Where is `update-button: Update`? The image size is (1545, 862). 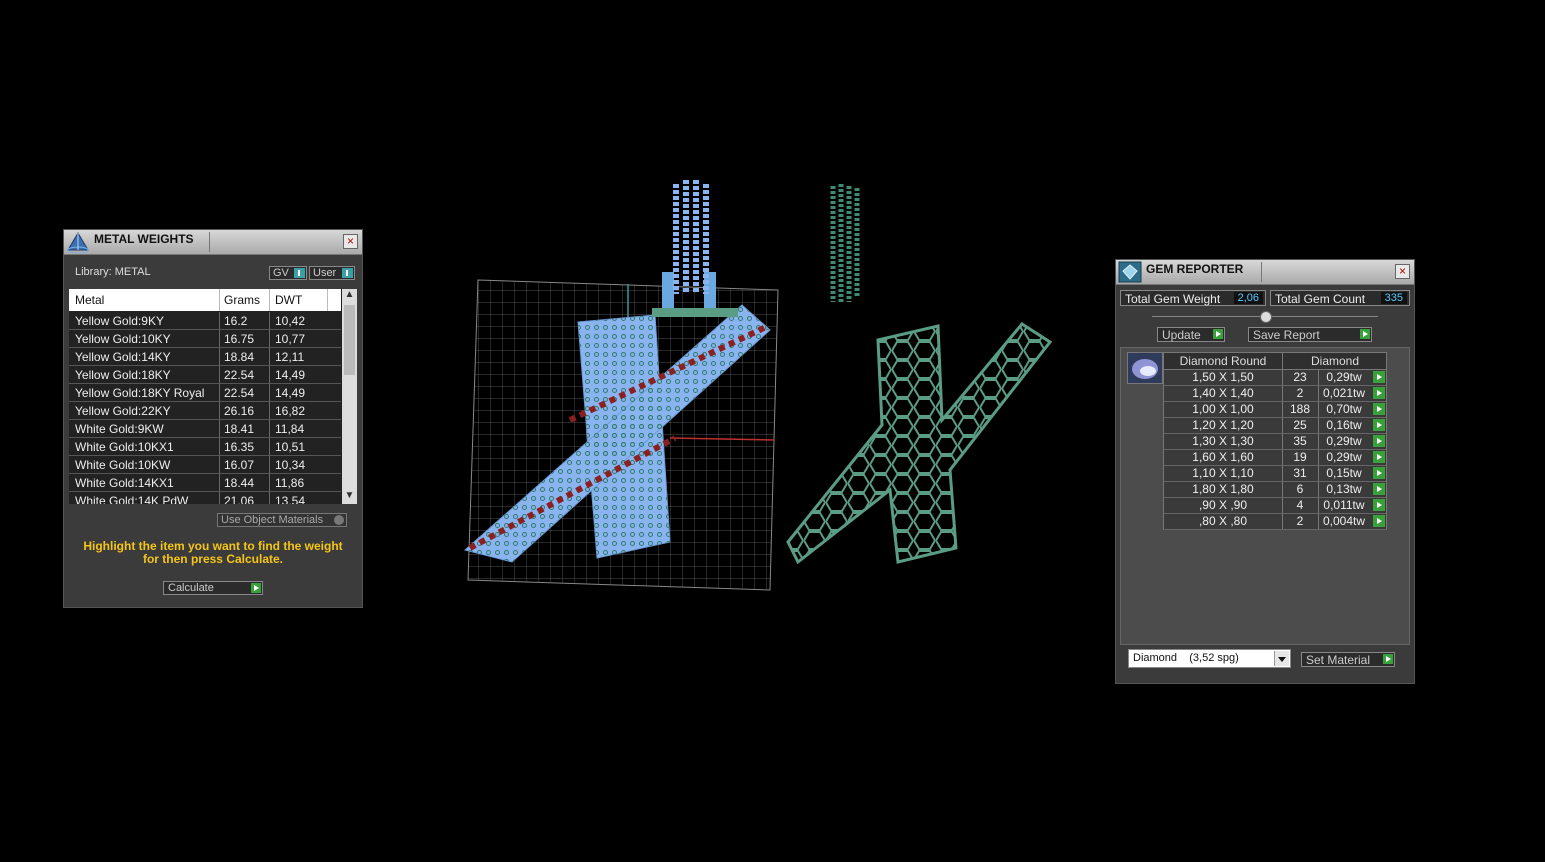
update-button: Update is located at coordinates (1191, 334).